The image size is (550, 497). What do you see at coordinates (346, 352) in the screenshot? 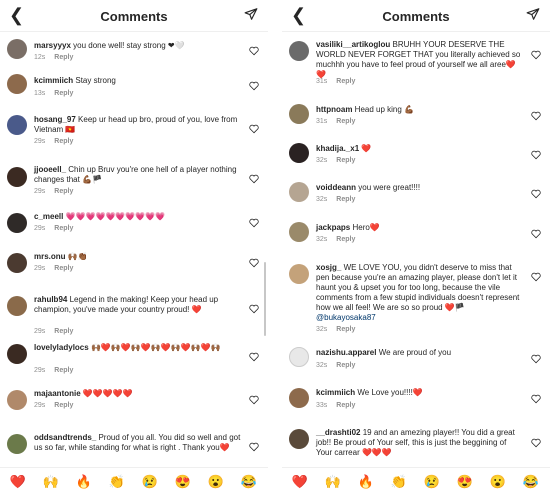
I see `comment-username: nazishu.apparel` at bounding box center [346, 352].